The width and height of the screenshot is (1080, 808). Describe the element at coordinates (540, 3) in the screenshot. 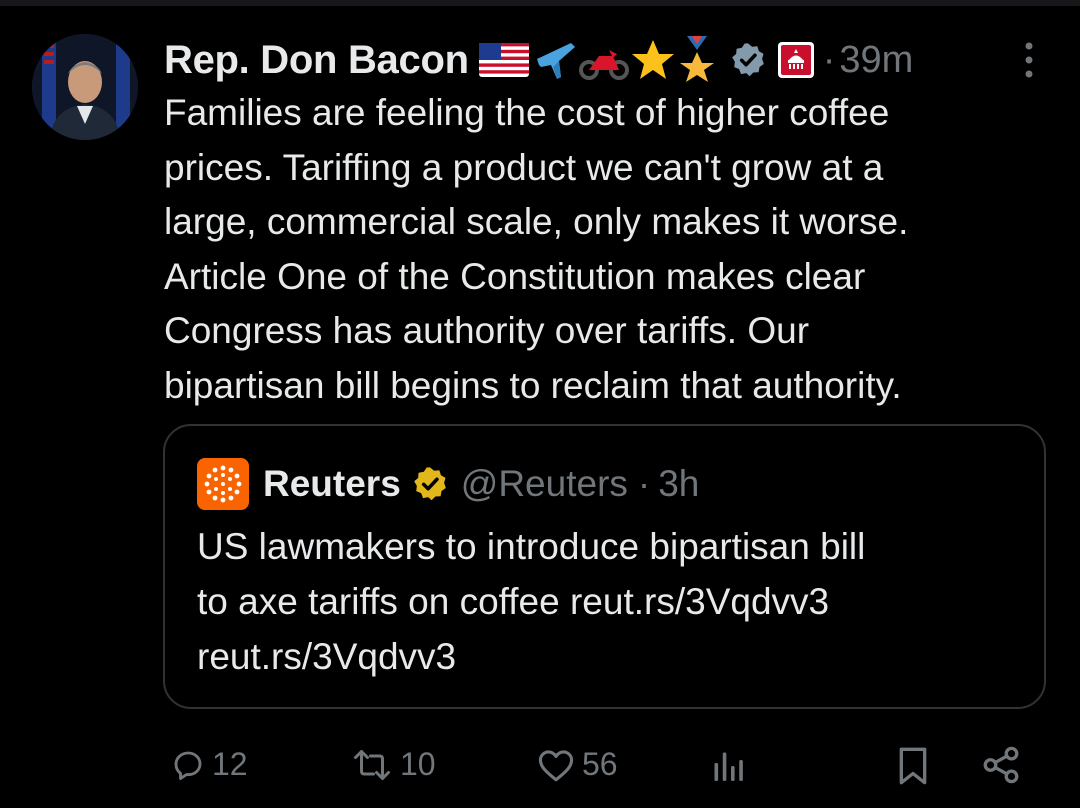

I see `top-divider` at that location.